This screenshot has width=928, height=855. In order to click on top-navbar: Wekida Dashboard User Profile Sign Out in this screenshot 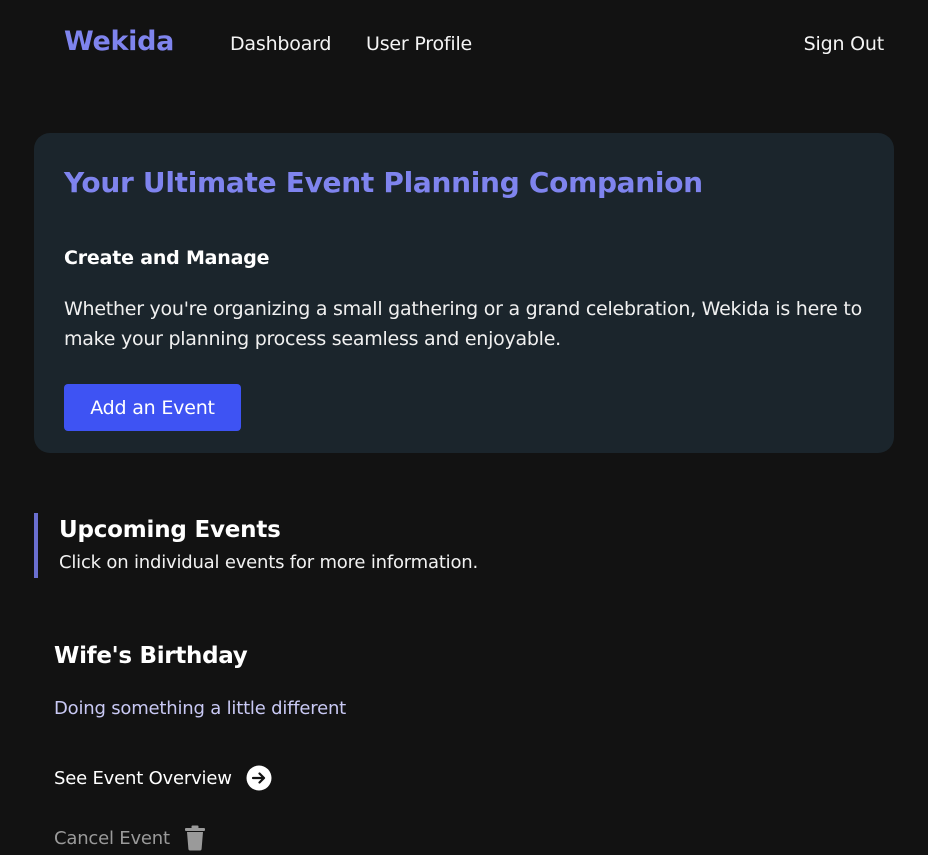, I will do `click(464, 44)`.